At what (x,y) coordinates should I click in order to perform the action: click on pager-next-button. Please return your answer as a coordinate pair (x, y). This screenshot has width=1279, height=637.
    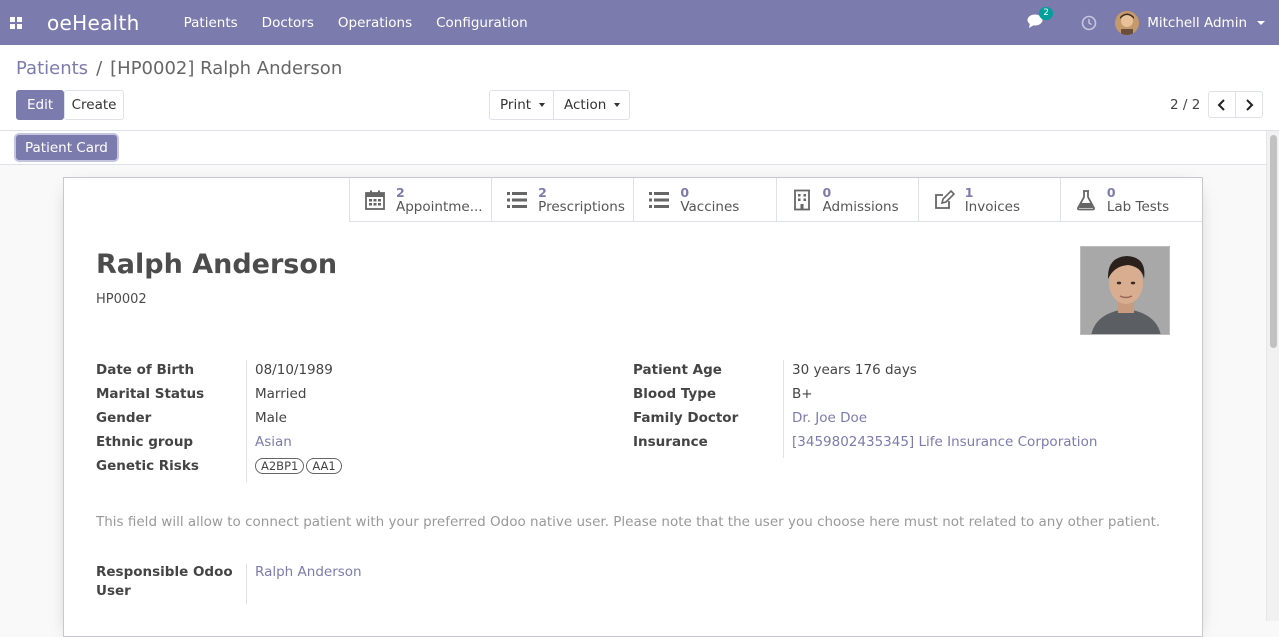
    Looking at the image, I should click on (1249, 104).